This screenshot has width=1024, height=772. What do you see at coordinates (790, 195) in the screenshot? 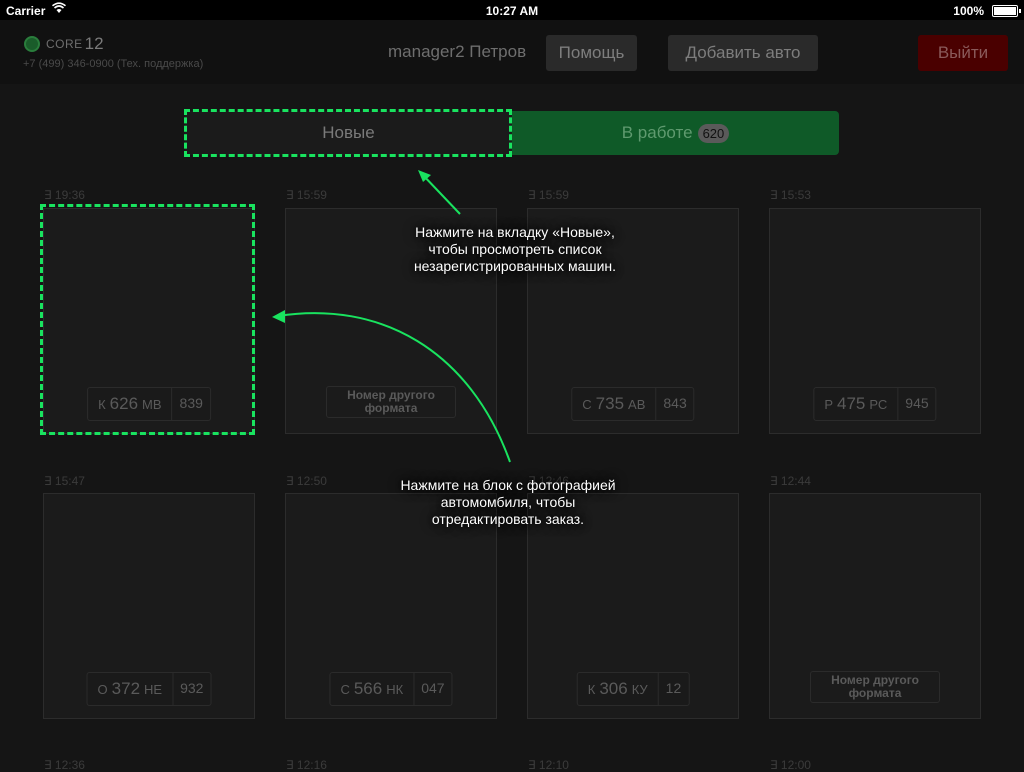
I see `card-time: ∃ 15:53` at bounding box center [790, 195].